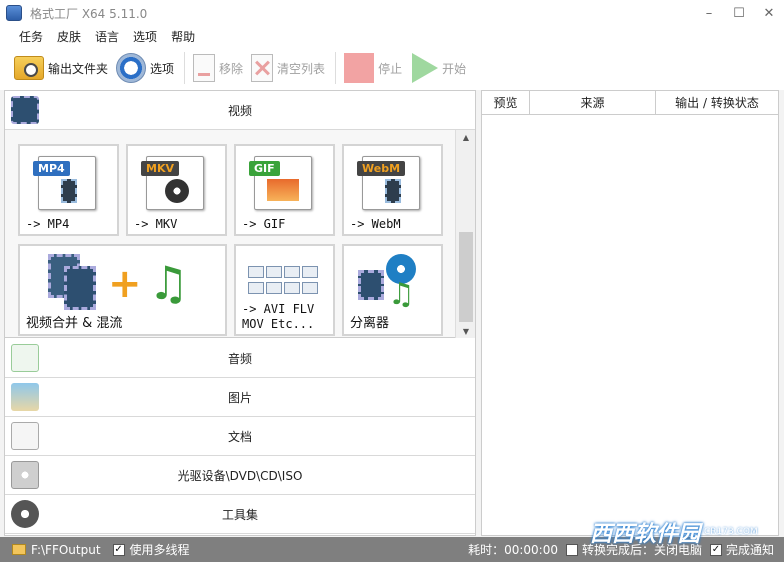 The width and height of the screenshot is (784, 562). Describe the element at coordinates (288, 68) in the screenshot. I see `clear-list-button: 清空列表` at that location.